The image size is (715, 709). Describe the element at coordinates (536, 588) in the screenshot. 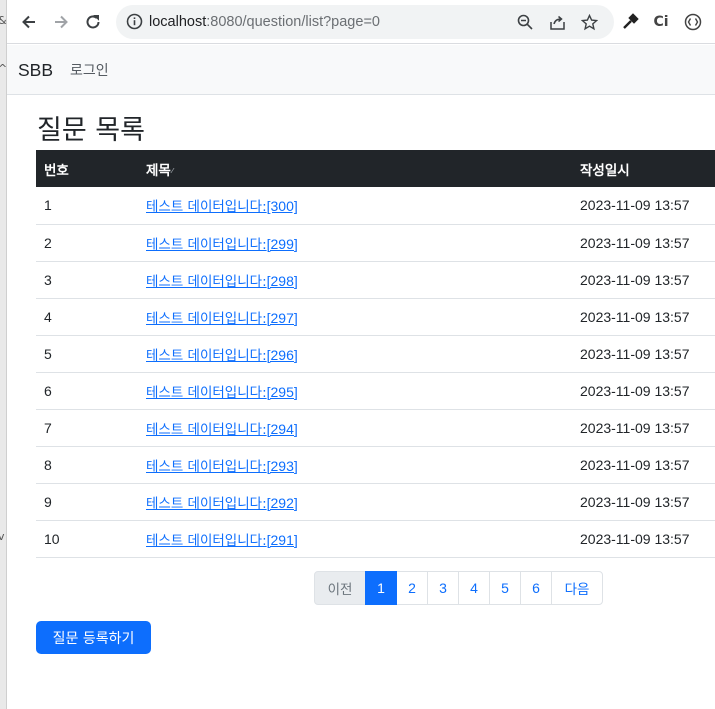

I see `page-link-6: 6` at that location.